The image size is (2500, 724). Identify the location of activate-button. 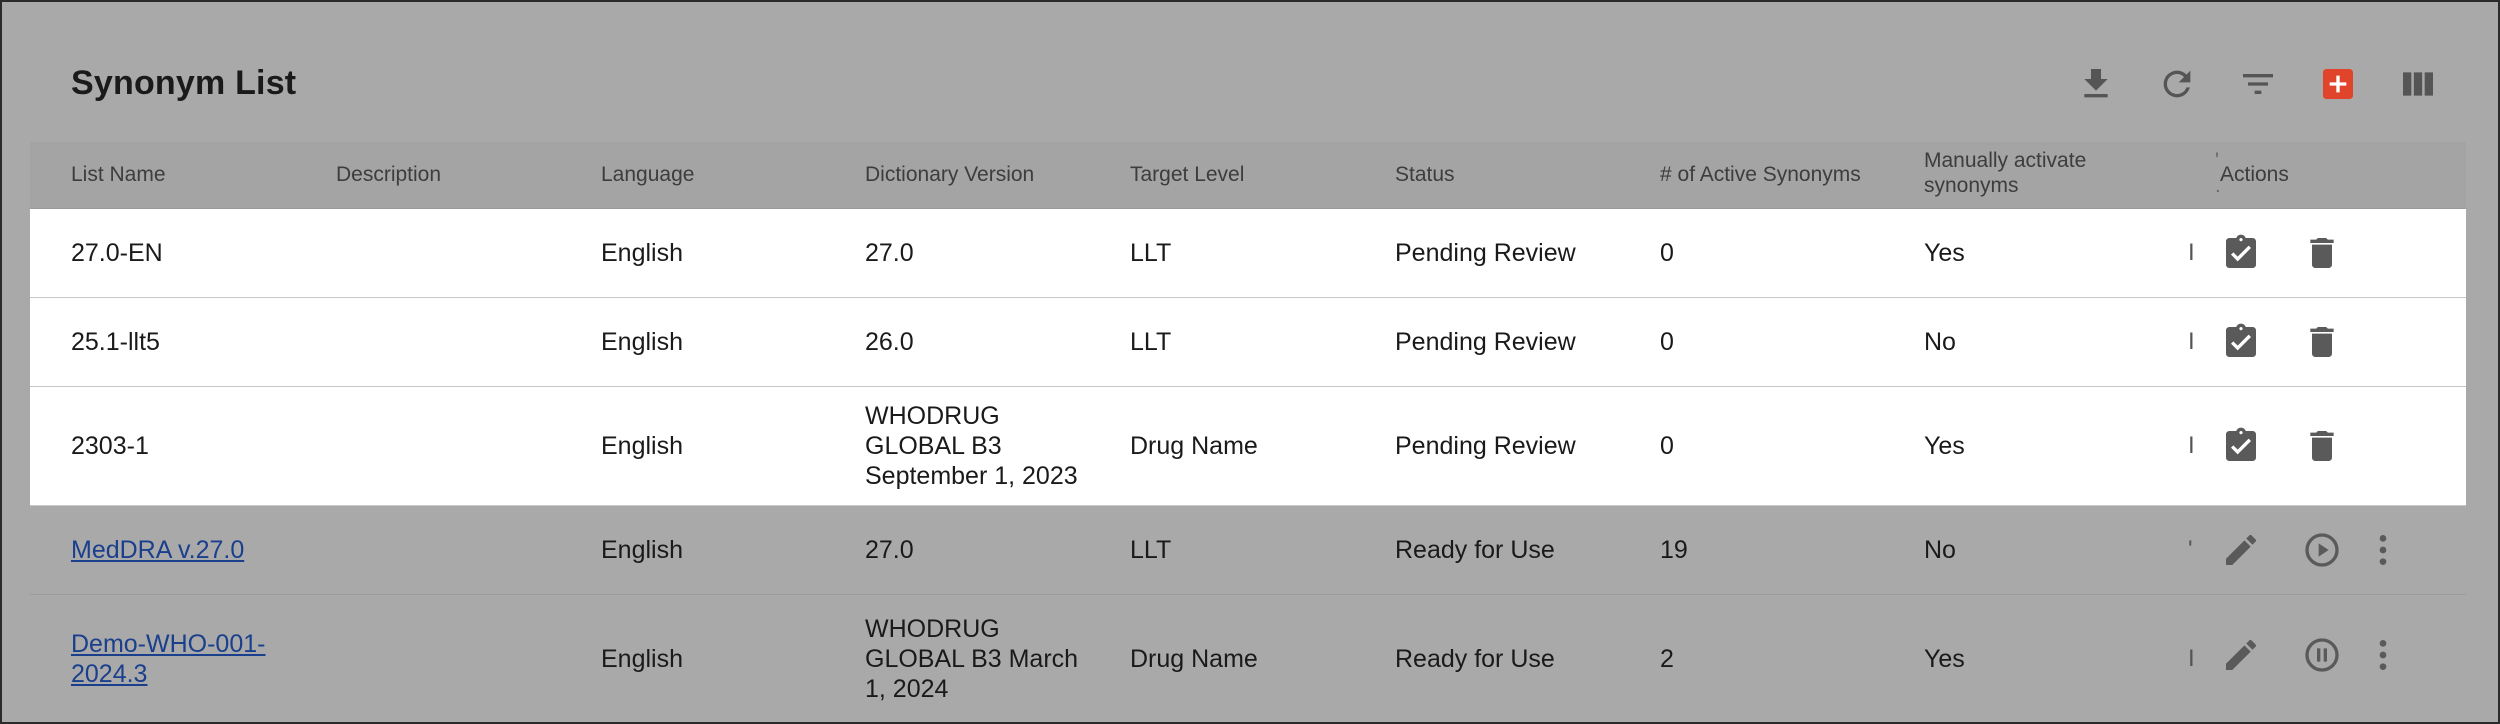
(2322, 550).